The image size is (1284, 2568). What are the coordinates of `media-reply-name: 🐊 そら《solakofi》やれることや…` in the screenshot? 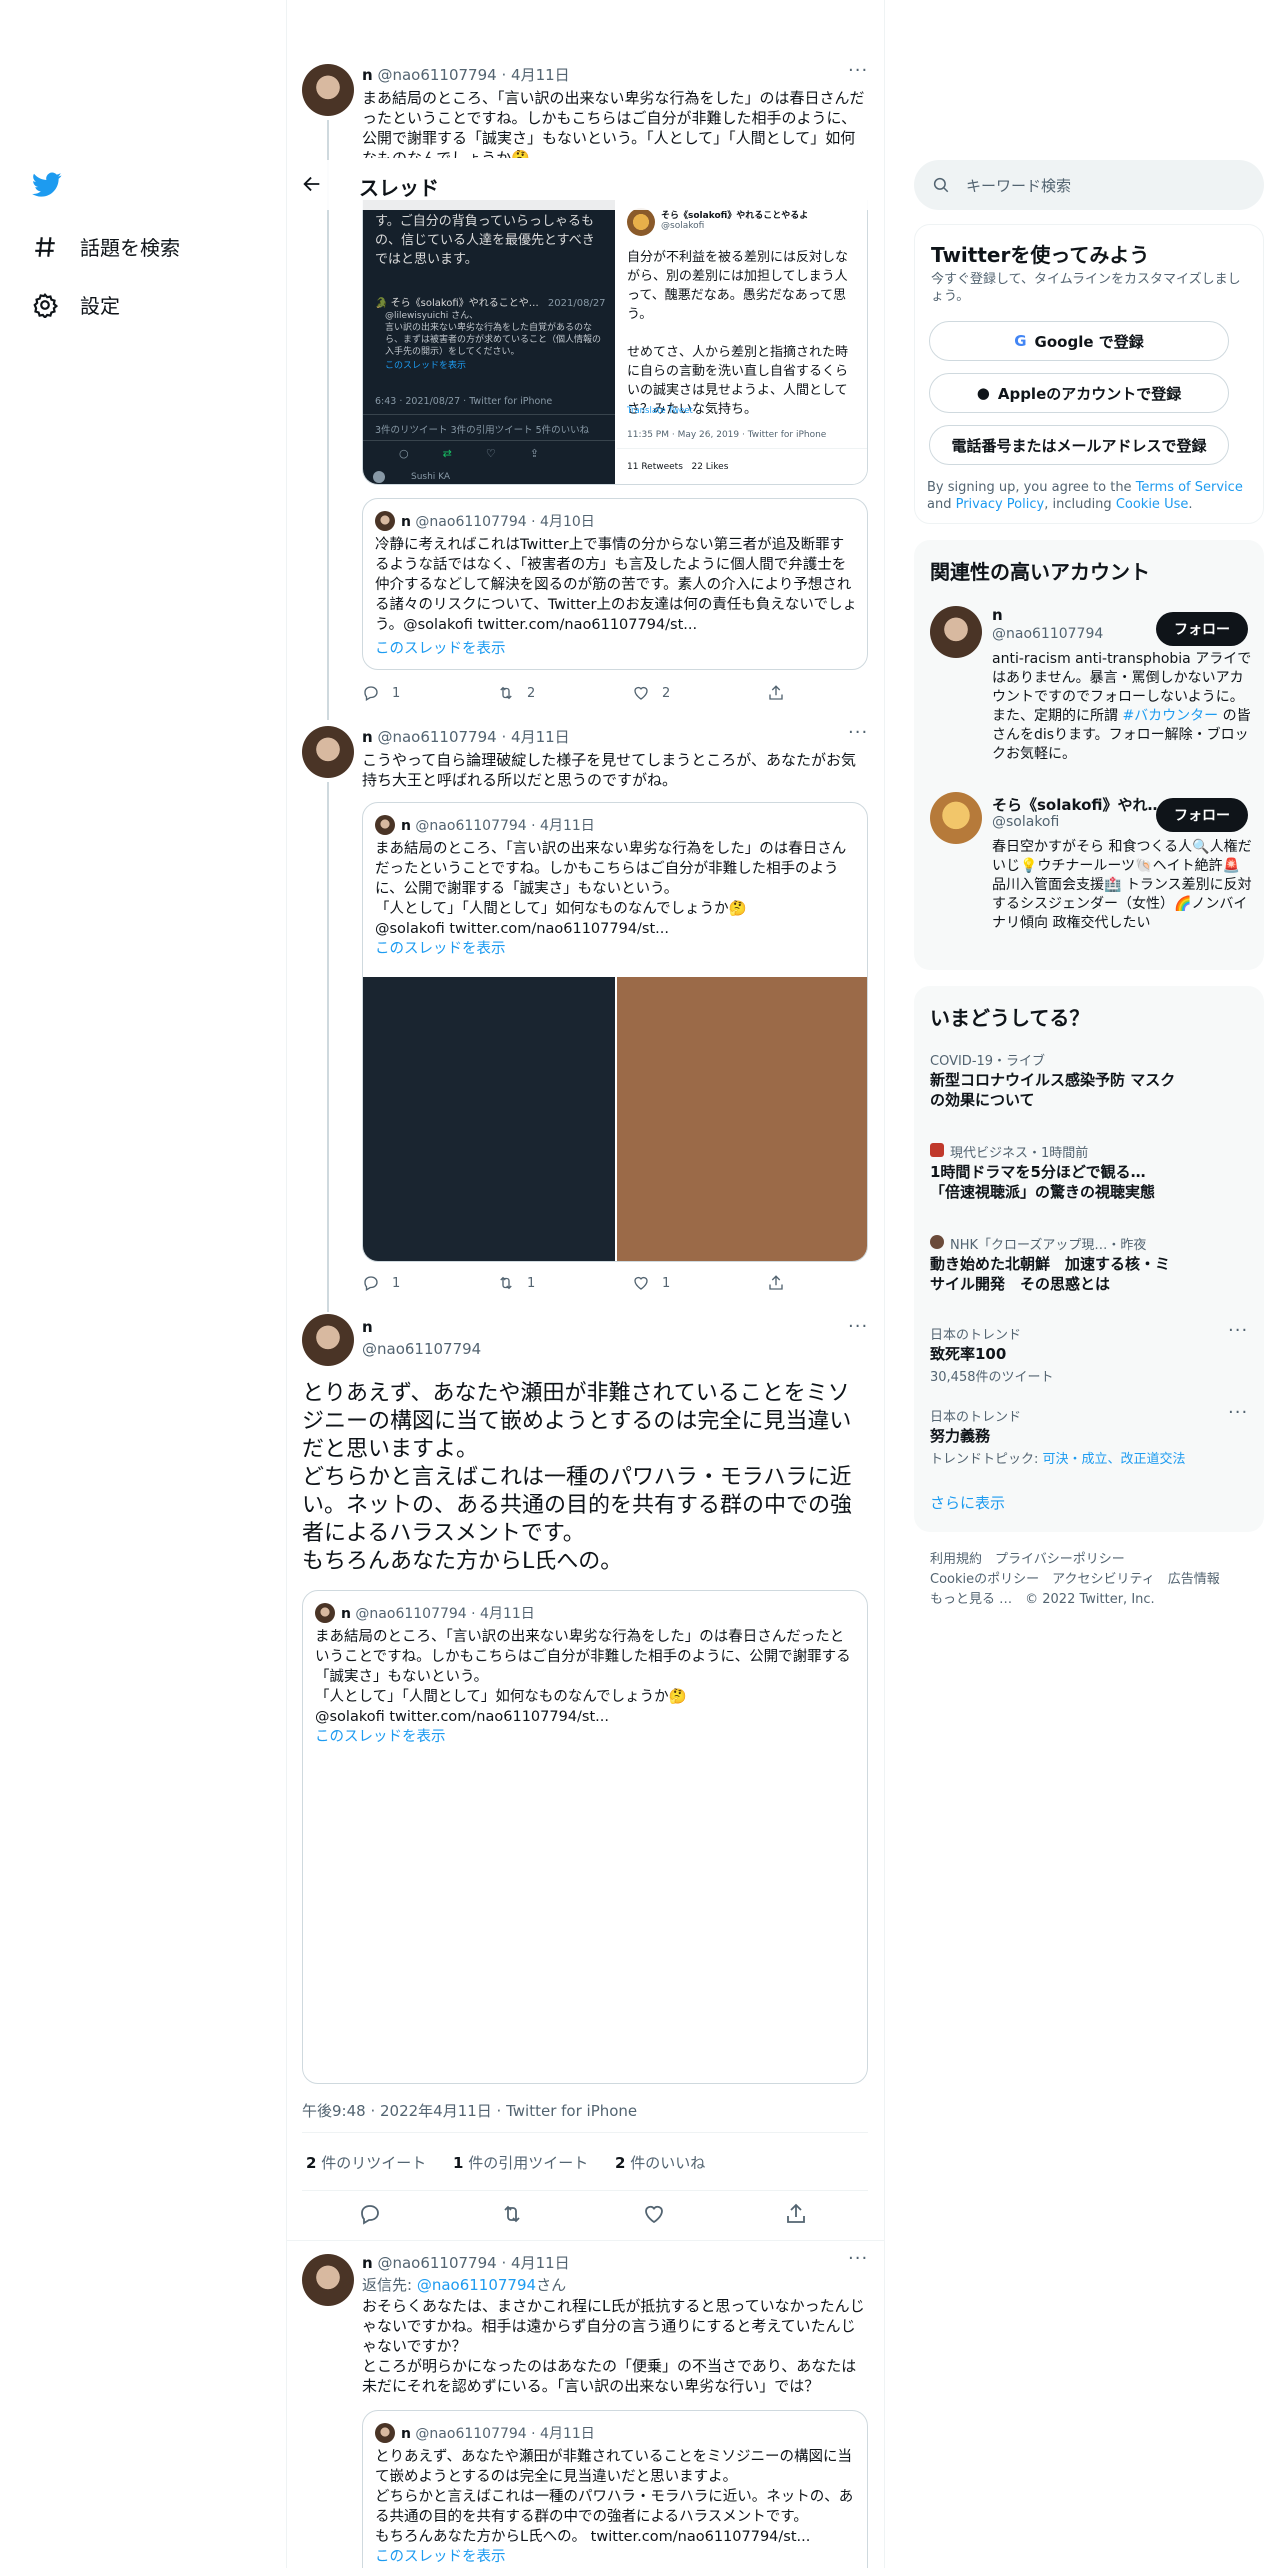 It's located at (457, 303).